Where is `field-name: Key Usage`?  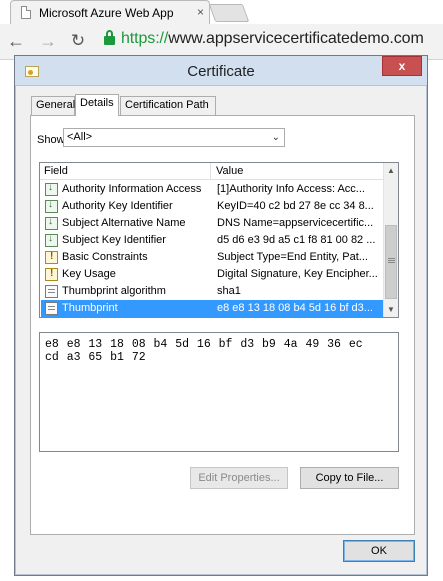 field-name: Key Usage is located at coordinates (89, 274).